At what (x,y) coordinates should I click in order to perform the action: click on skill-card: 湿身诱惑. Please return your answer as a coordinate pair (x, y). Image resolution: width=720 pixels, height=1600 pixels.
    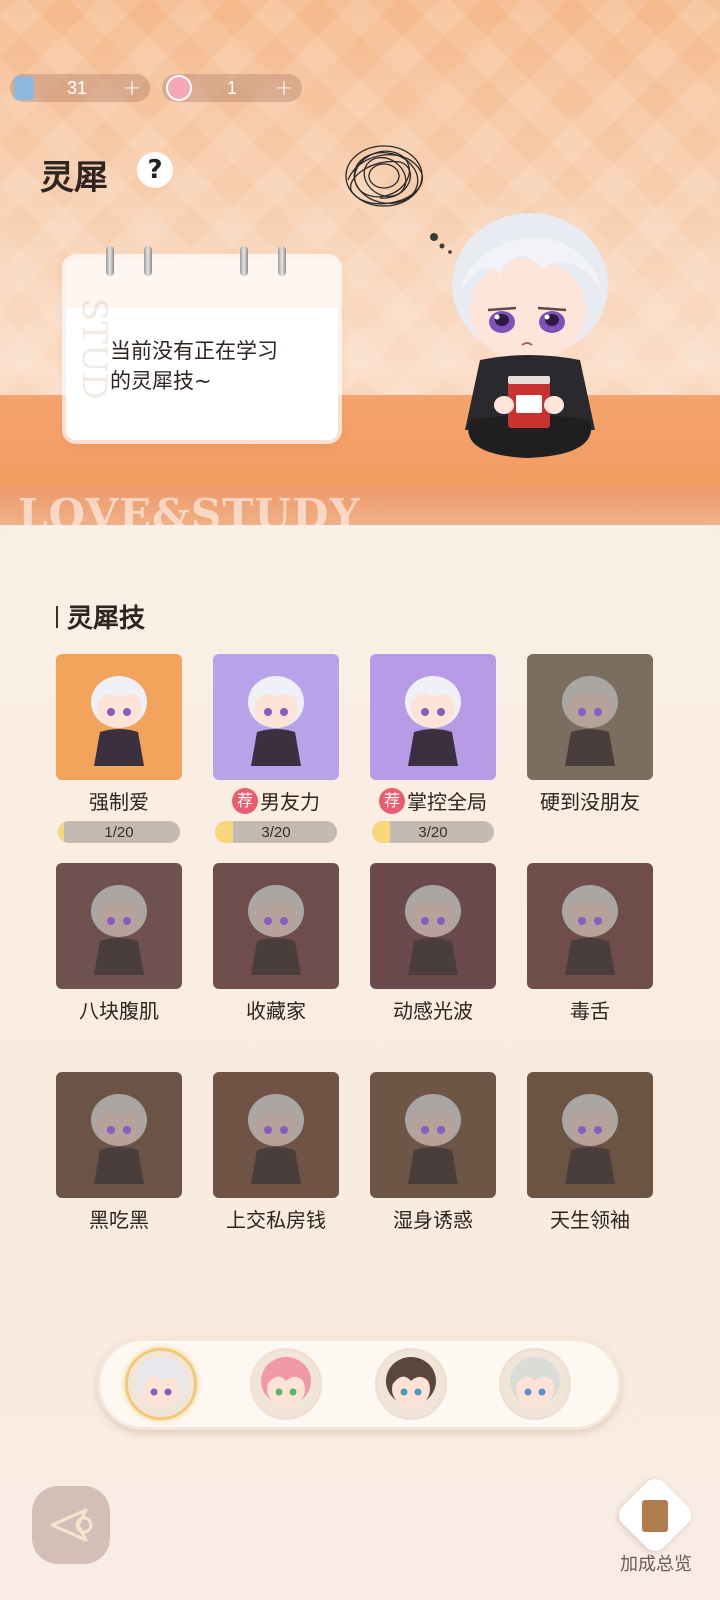
    Looking at the image, I should click on (433, 1152).